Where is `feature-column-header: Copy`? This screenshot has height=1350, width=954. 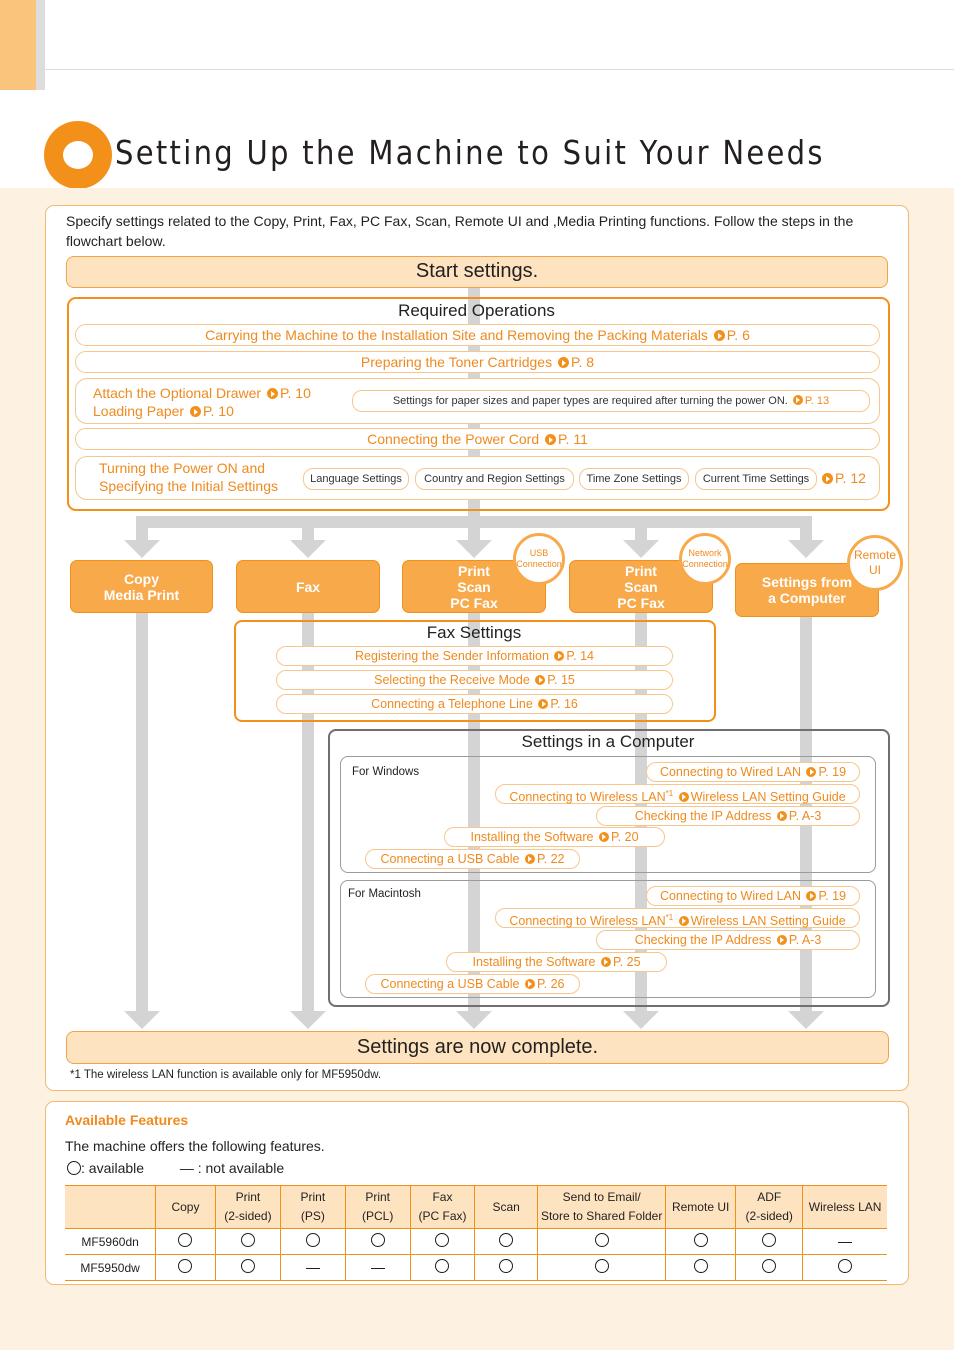
feature-column-header: Copy is located at coordinates (185, 1207).